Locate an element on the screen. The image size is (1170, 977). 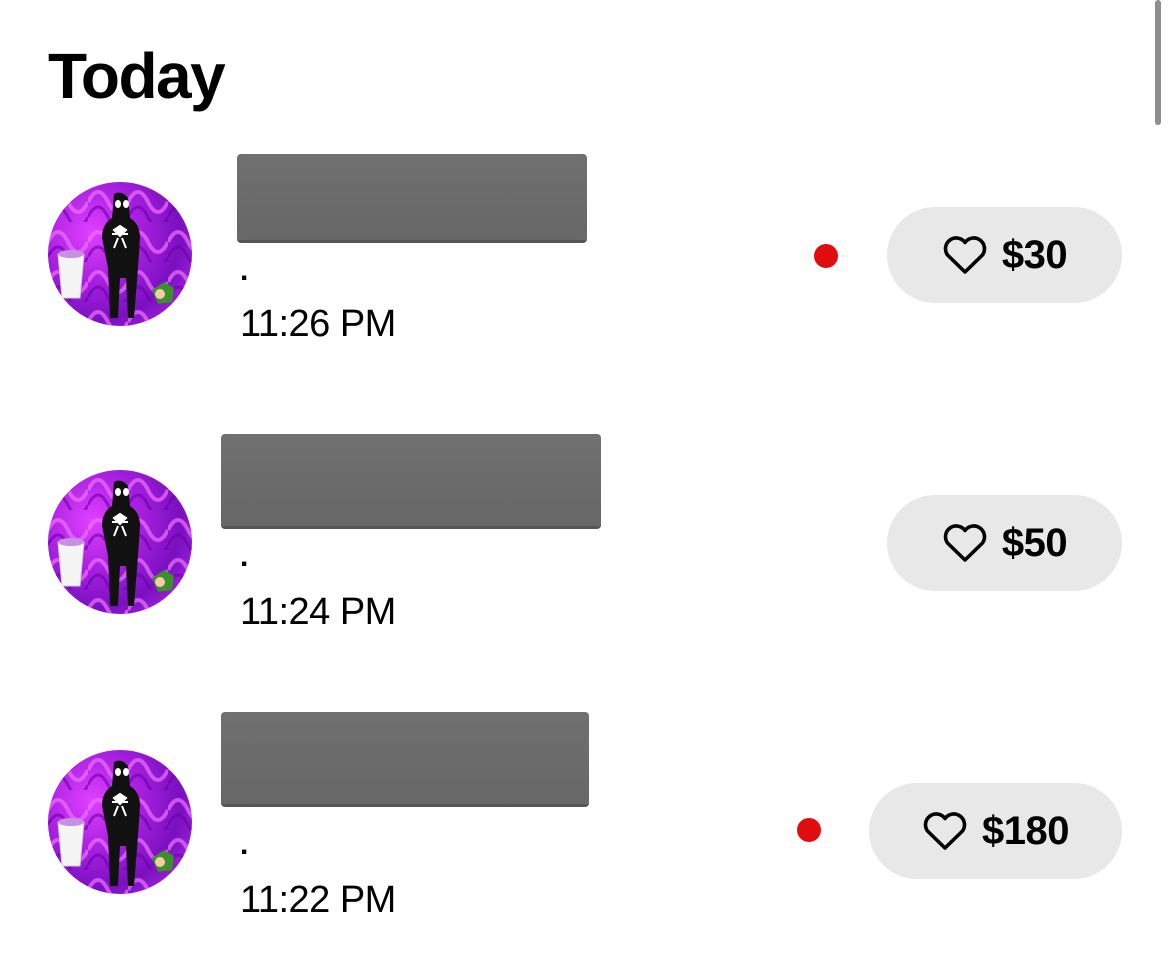
tip-button: $50 is located at coordinates (1004, 543).